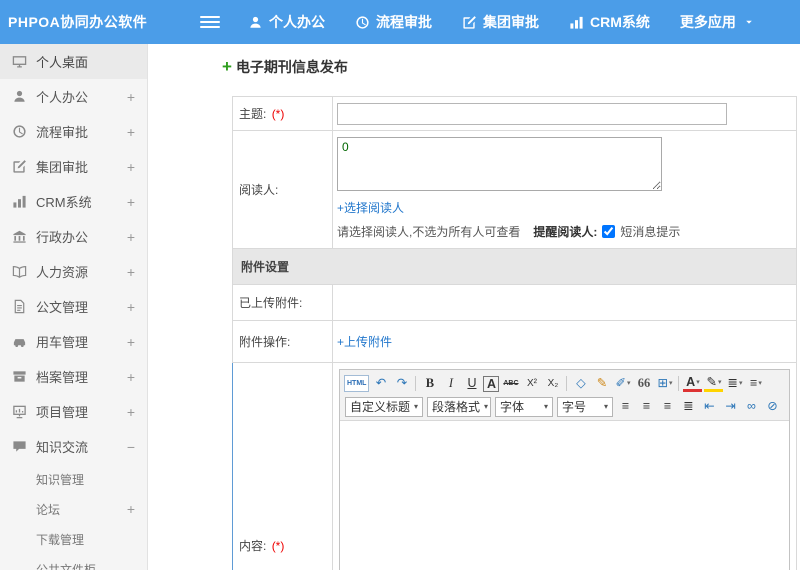  I want to click on sidebar-item-vehicle-management: 用车管理 +, so click(73, 341).